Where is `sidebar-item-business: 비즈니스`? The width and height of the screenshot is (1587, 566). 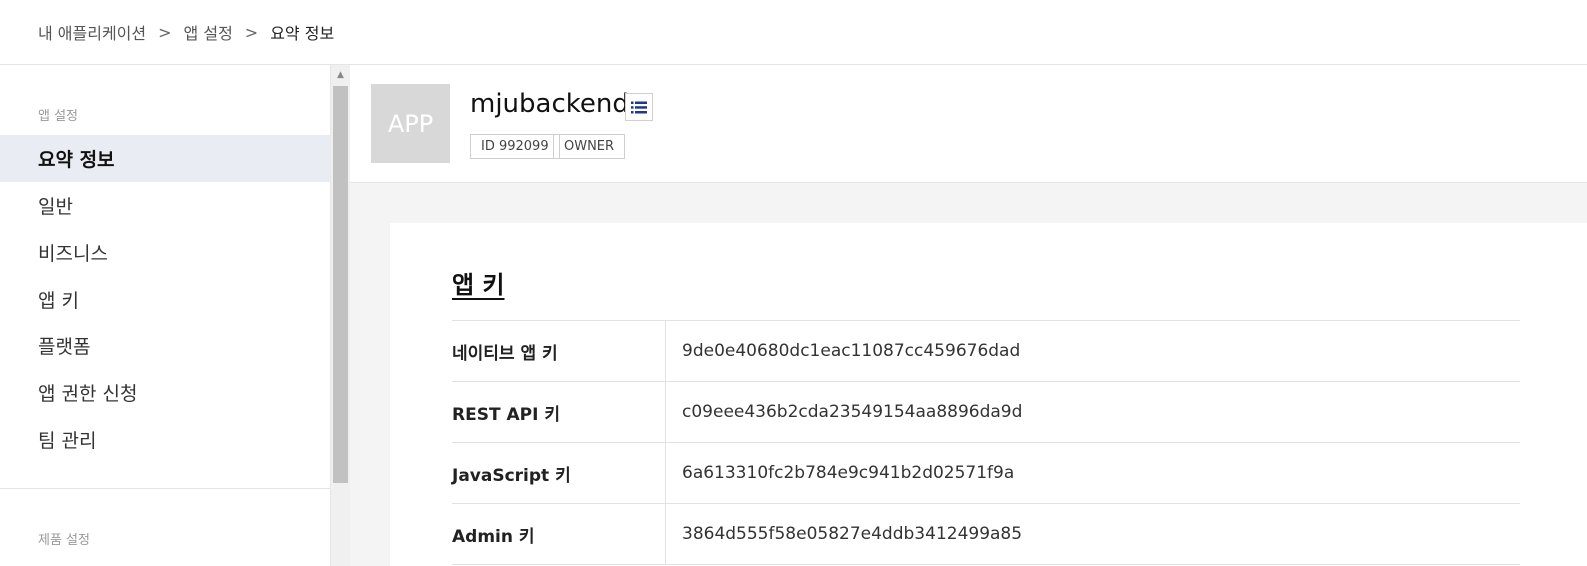 sidebar-item-business: 비즈니스 is located at coordinates (165, 252).